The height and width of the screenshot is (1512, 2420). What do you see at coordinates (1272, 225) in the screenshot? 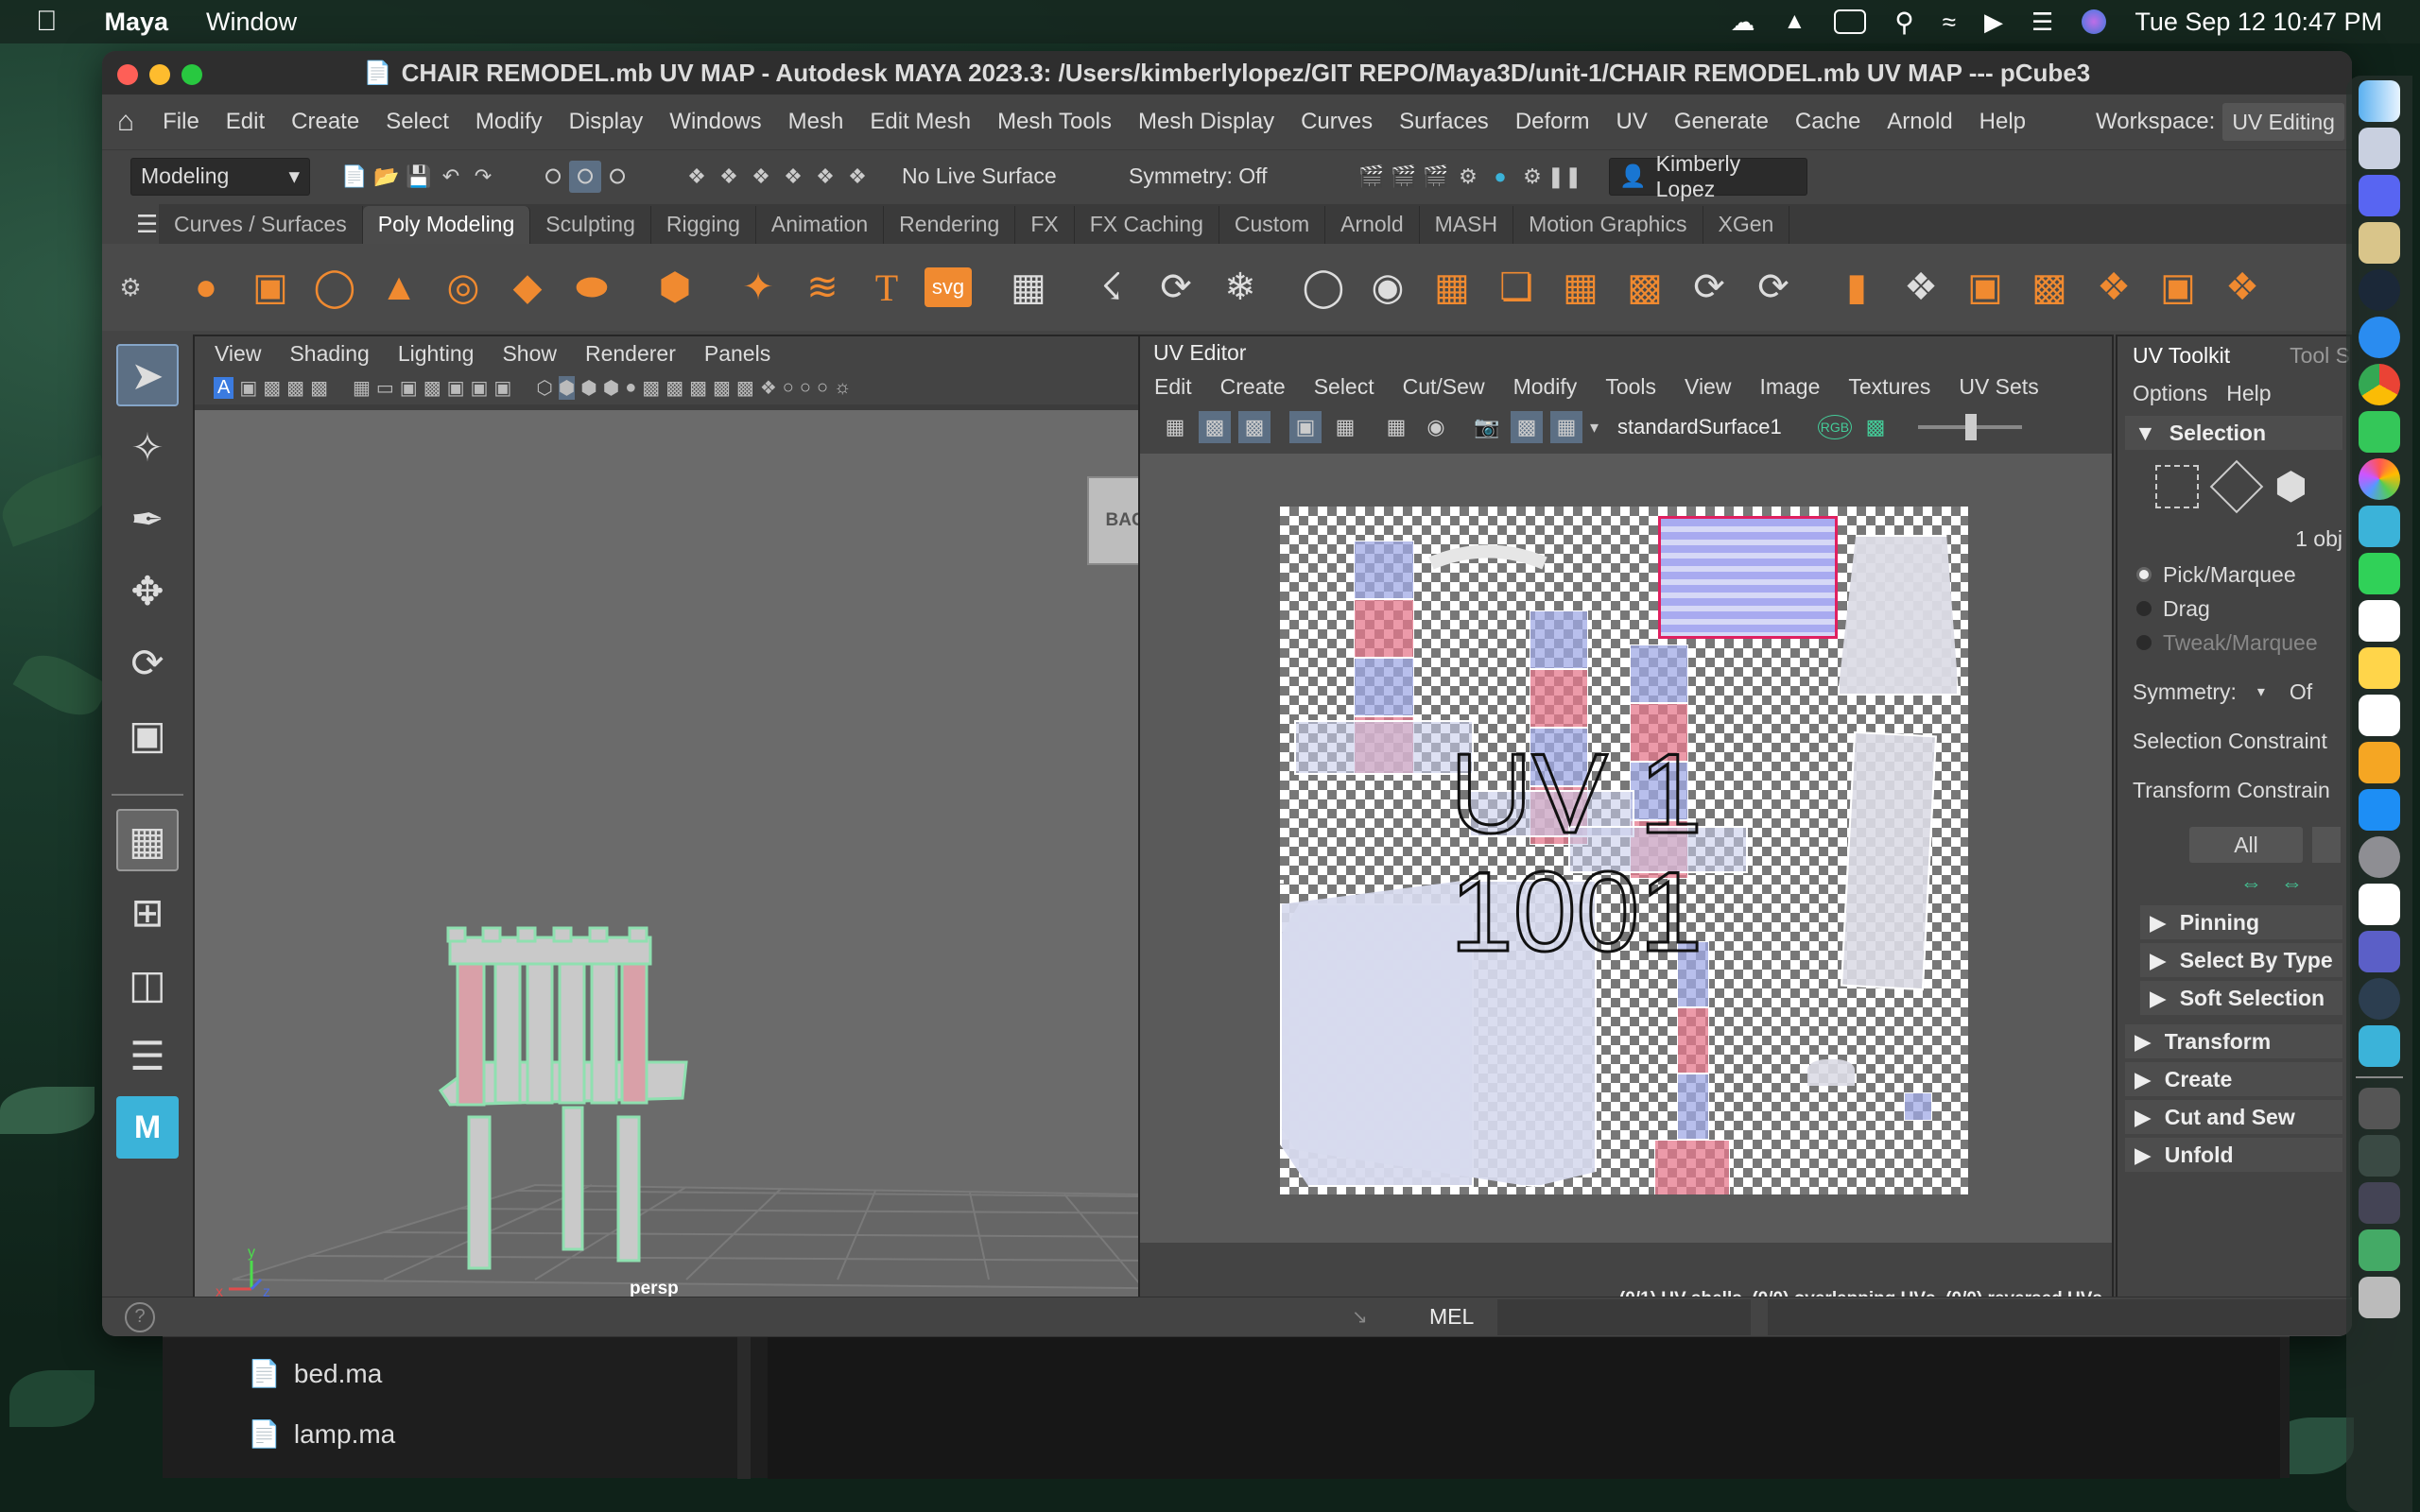
I see `shelf-tab-custom: Custom` at bounding box center [1272, 225].